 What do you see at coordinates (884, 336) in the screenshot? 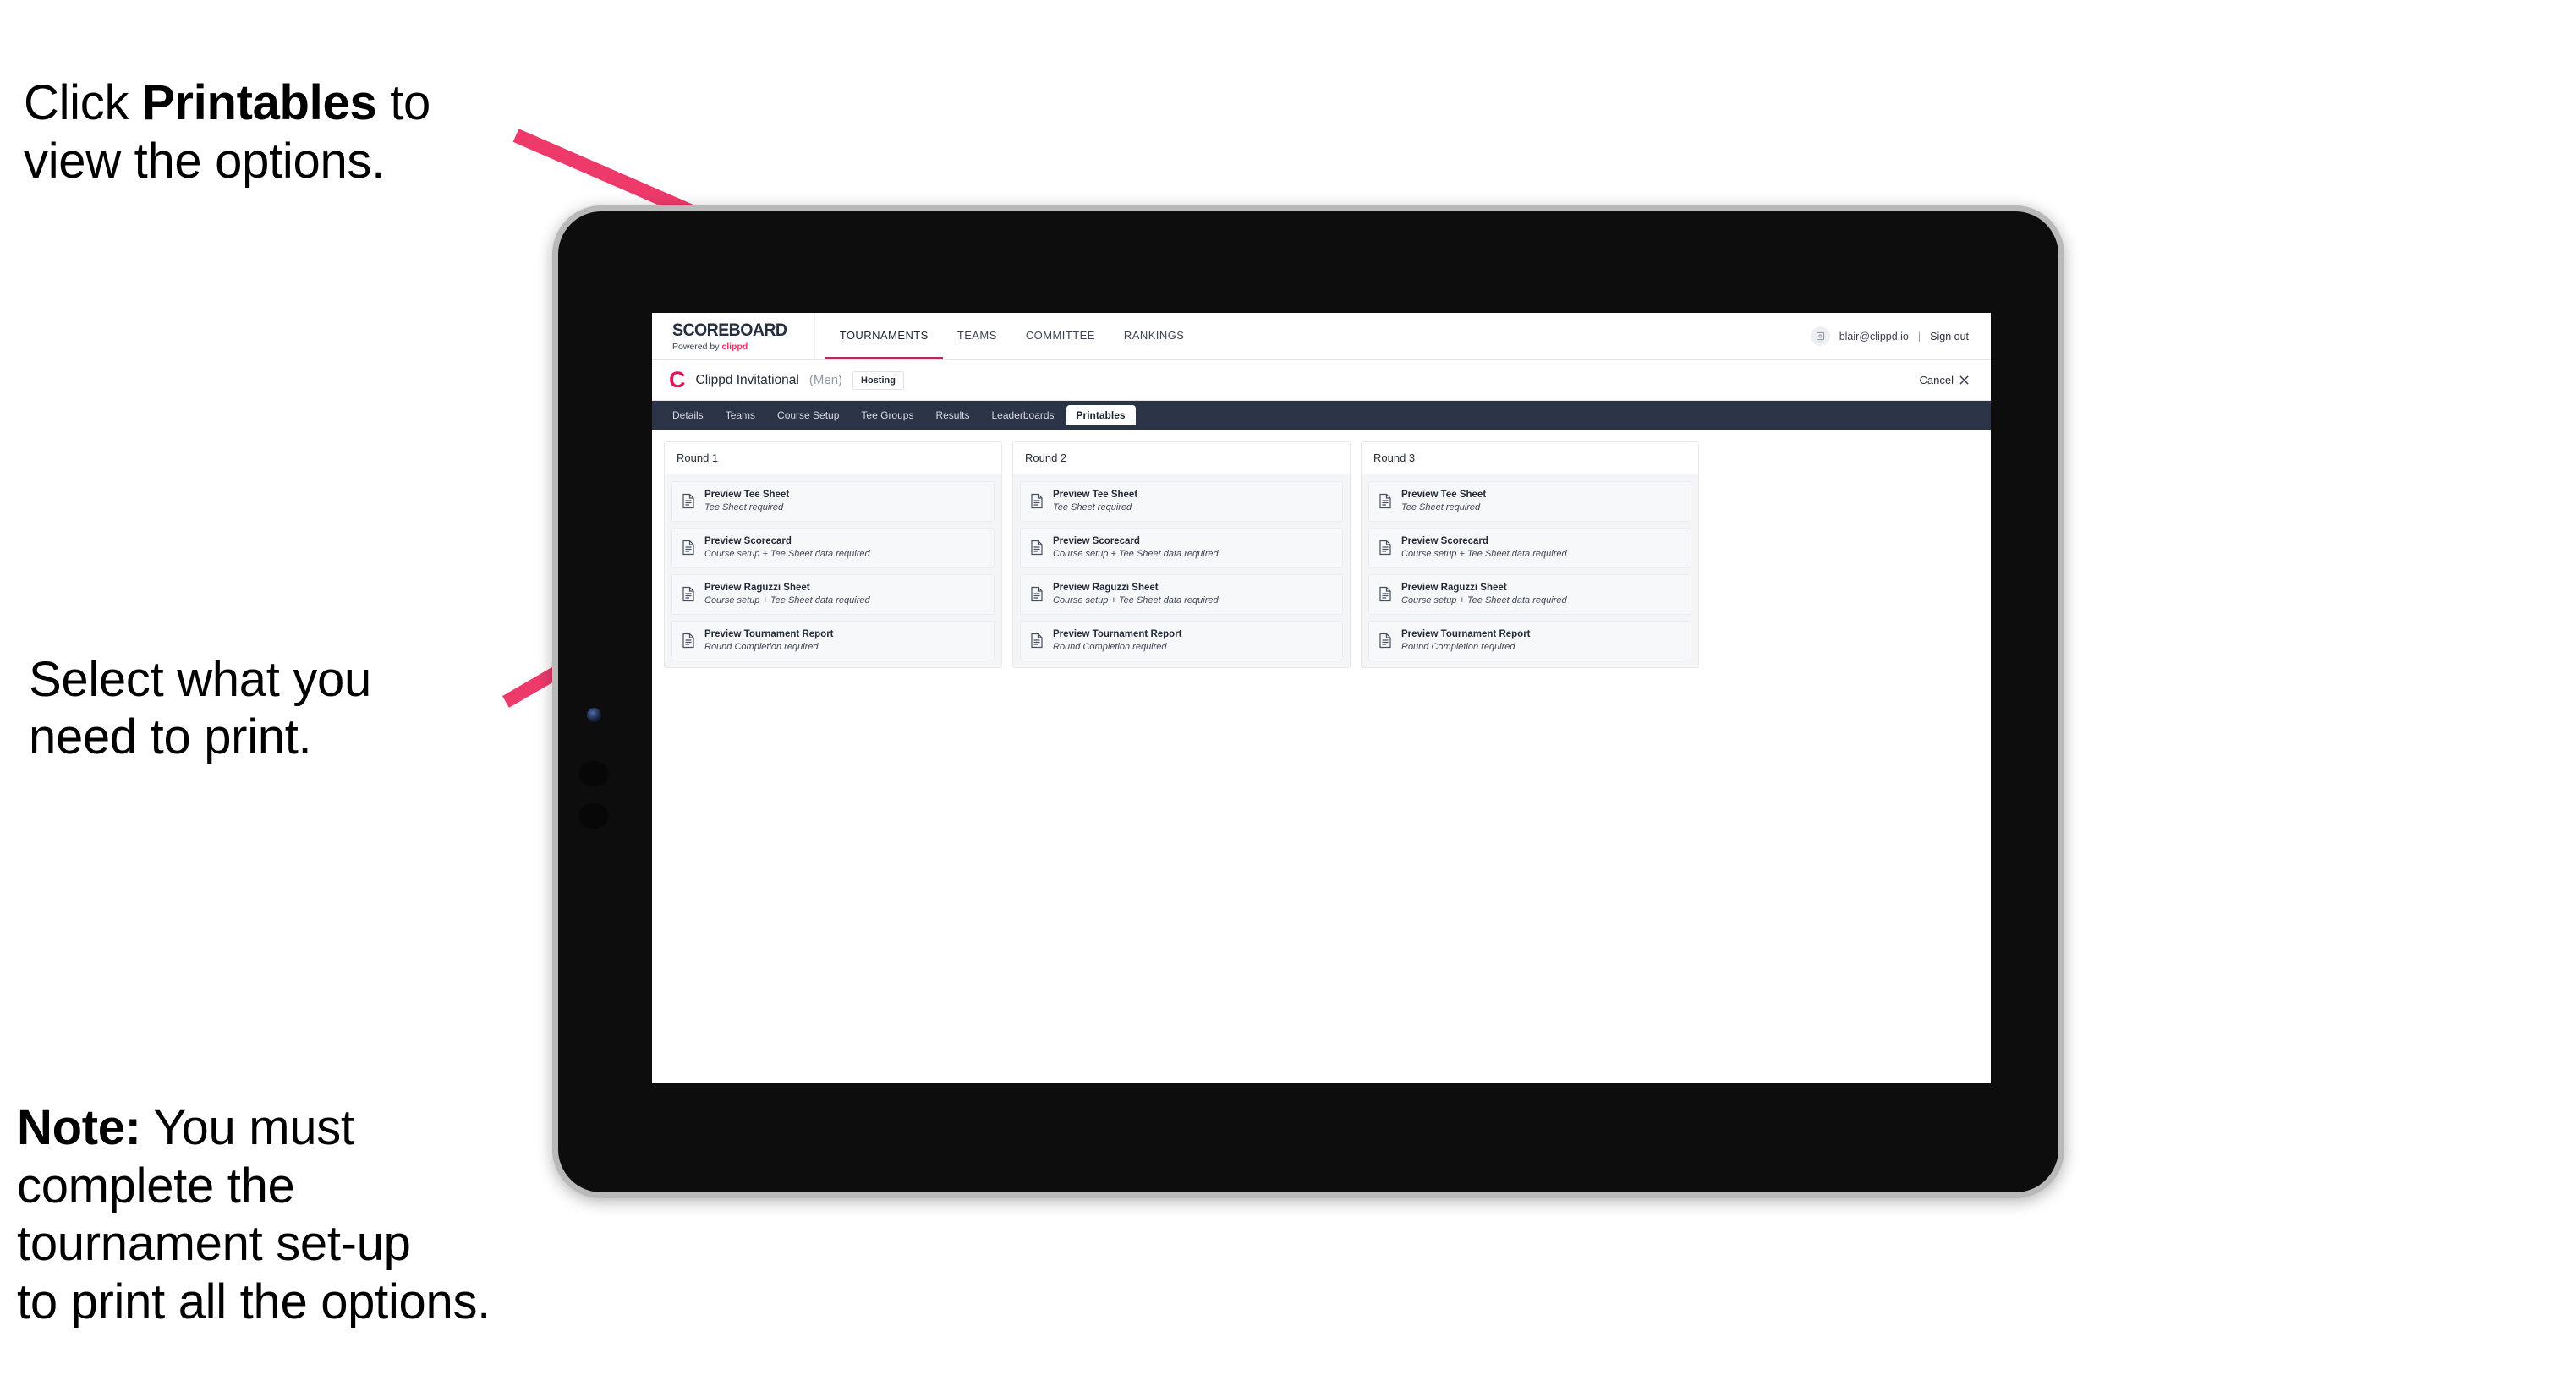
I see `nav-tab-tournaments: TOURNAMENTS` at bounding box center [884, 336].